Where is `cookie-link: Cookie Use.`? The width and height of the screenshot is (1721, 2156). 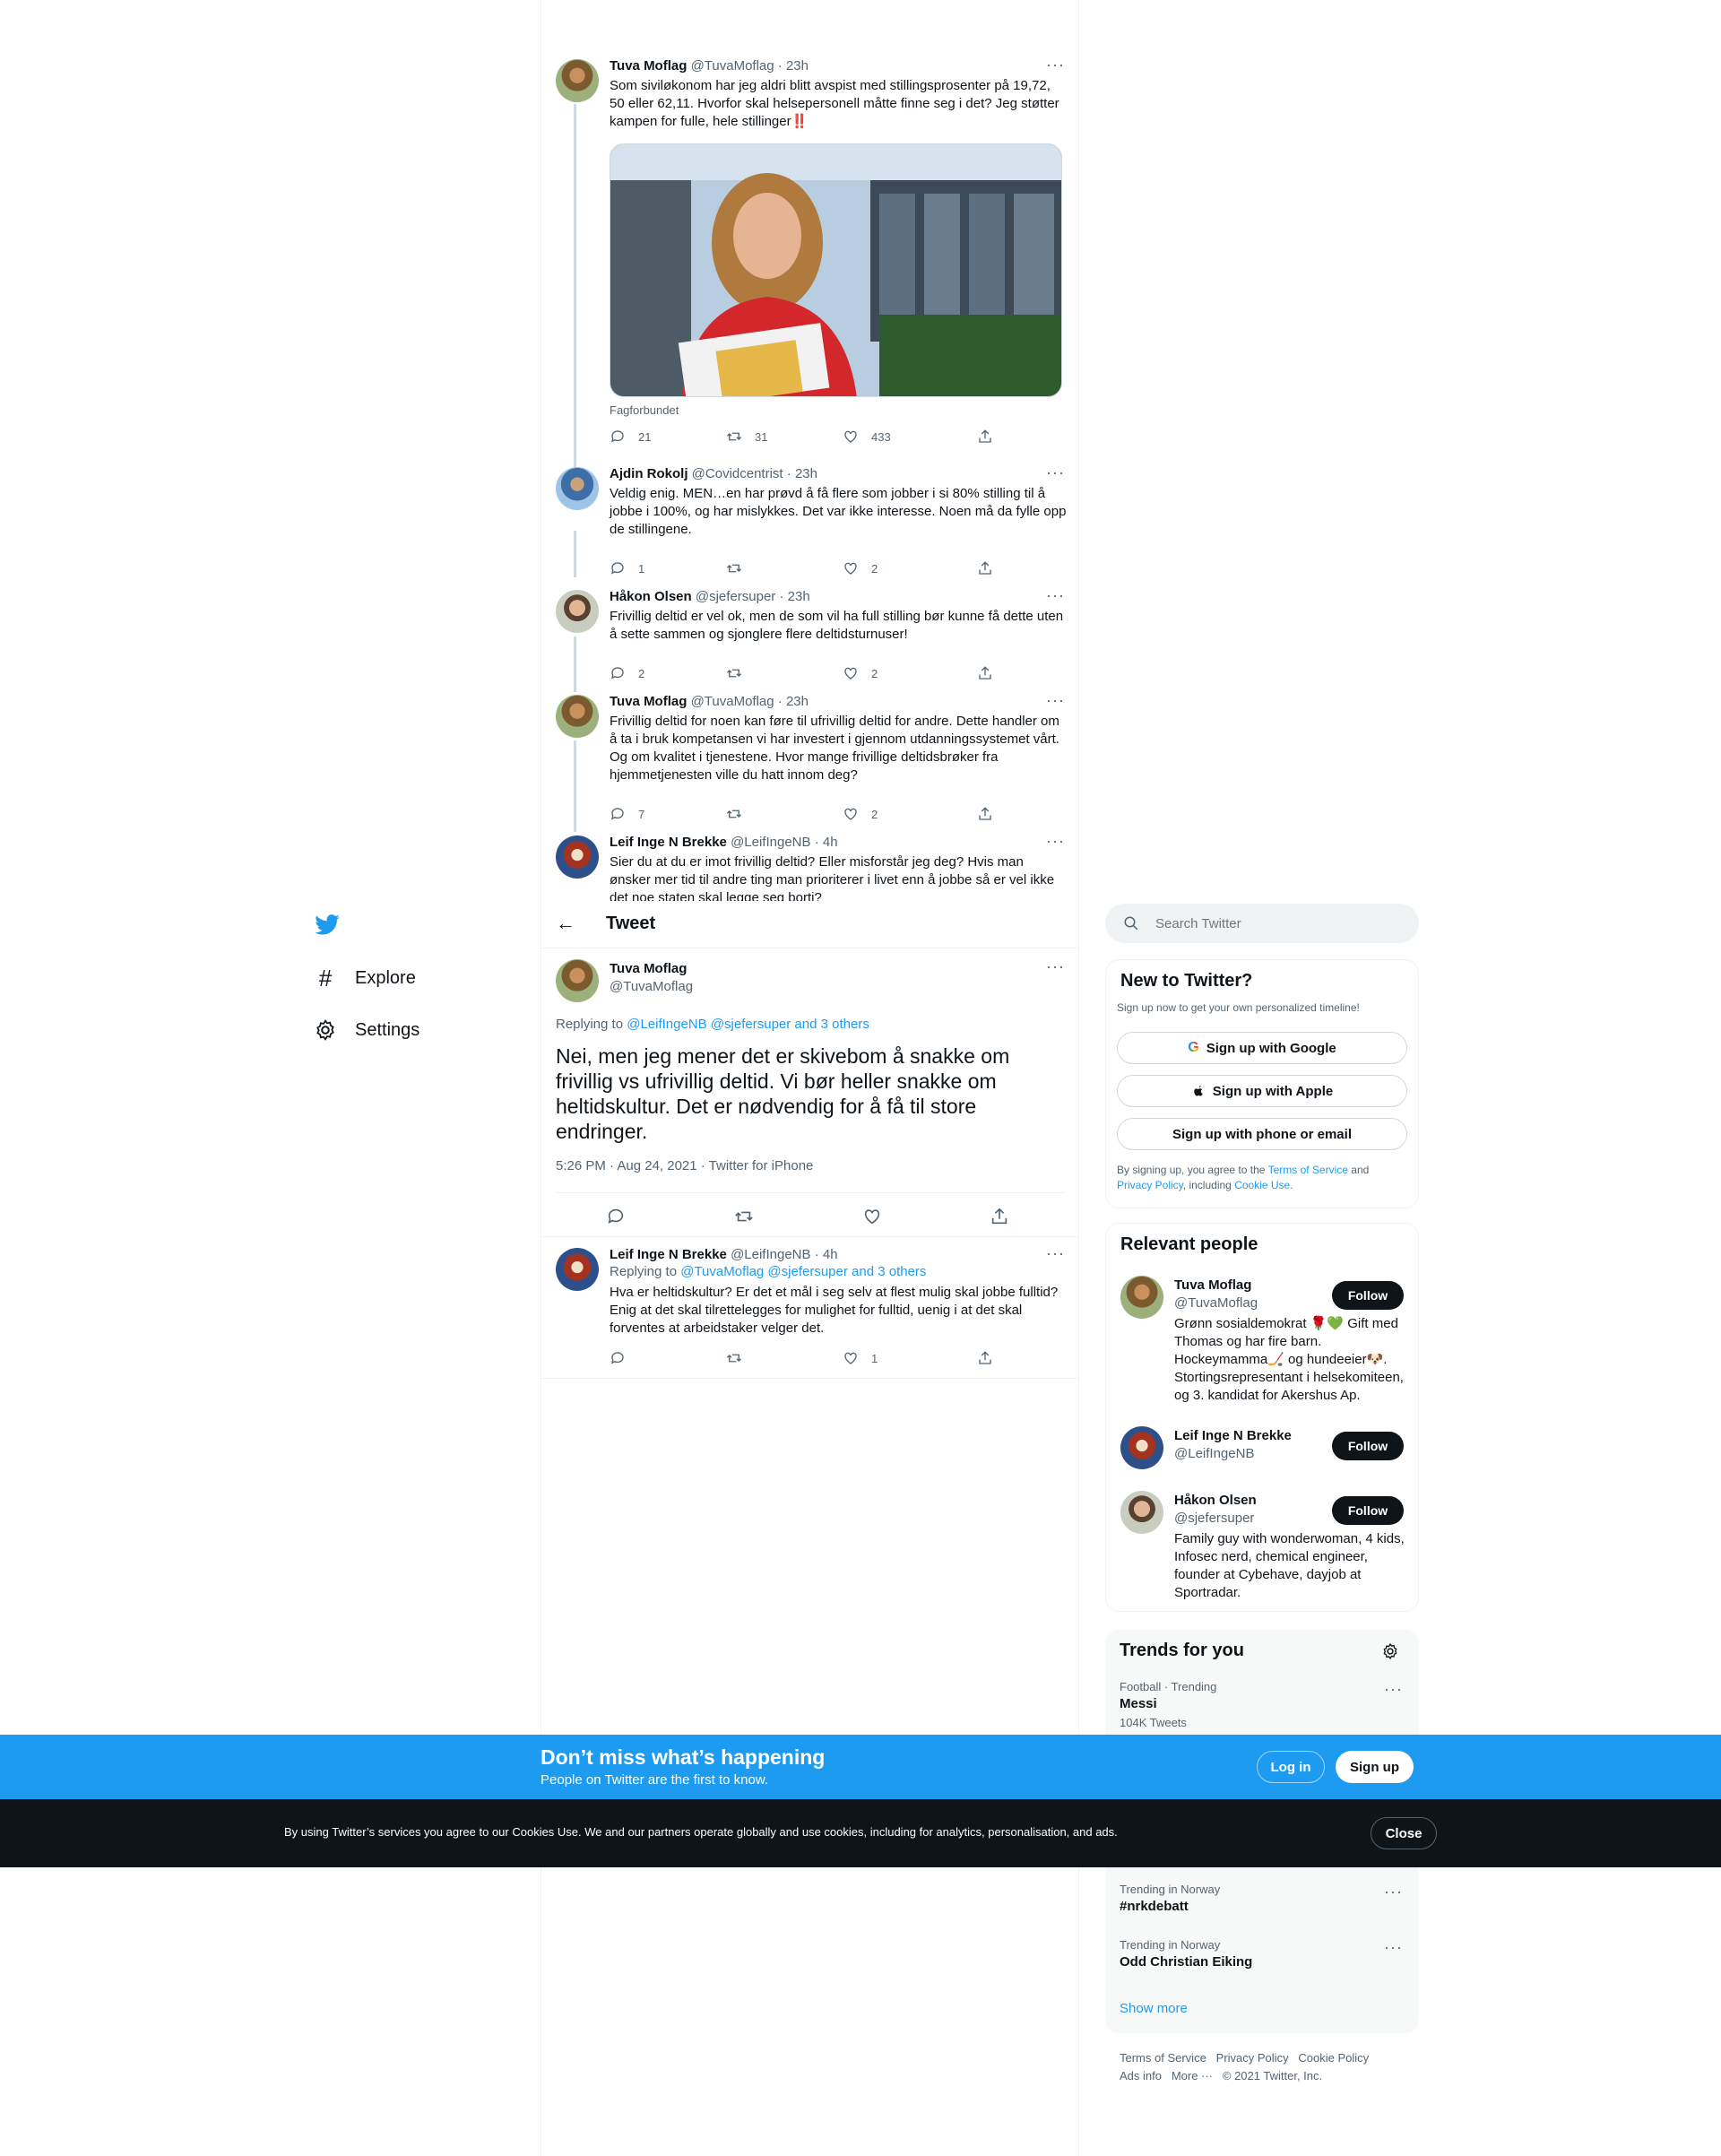 cookie-link: Cookie Use. is located at coordinates (1263, 1185).